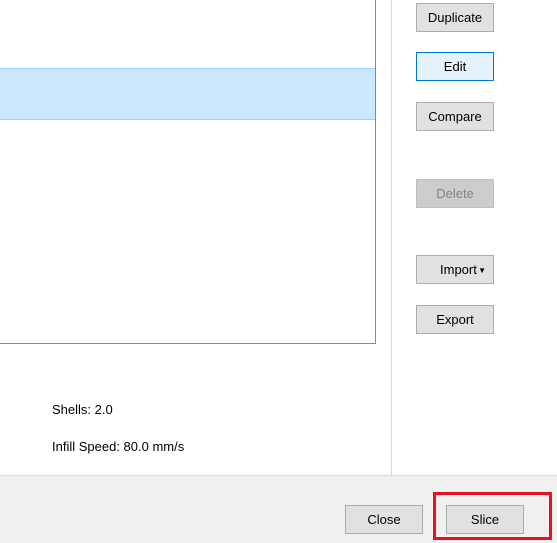  Describe the element at coordinates (482, 271) in the screenshot. I see `caret-down-icon: ▼` at that location.